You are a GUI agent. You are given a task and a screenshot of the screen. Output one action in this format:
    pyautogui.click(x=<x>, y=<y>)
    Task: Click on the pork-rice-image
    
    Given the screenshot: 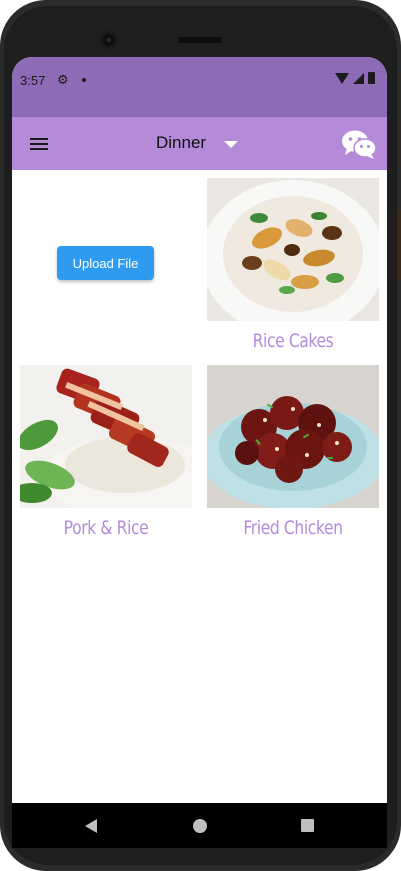 What is the action you would take?
    pyautogui.click(x=116, y=441)
    